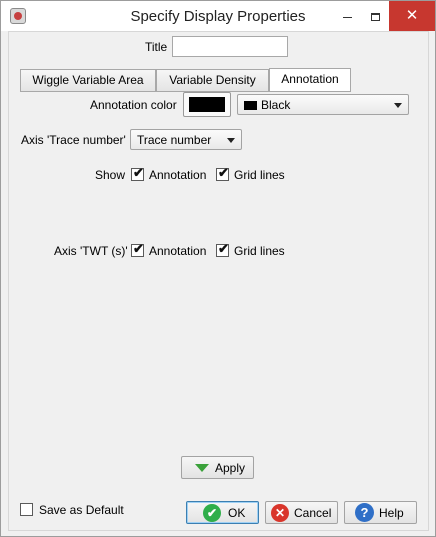 This screenshot has width=436, height=537. Describe the element at coordinates (218, 16) in the screenshot. I see `title-bar: Specify Display Properties ✕` at that location.